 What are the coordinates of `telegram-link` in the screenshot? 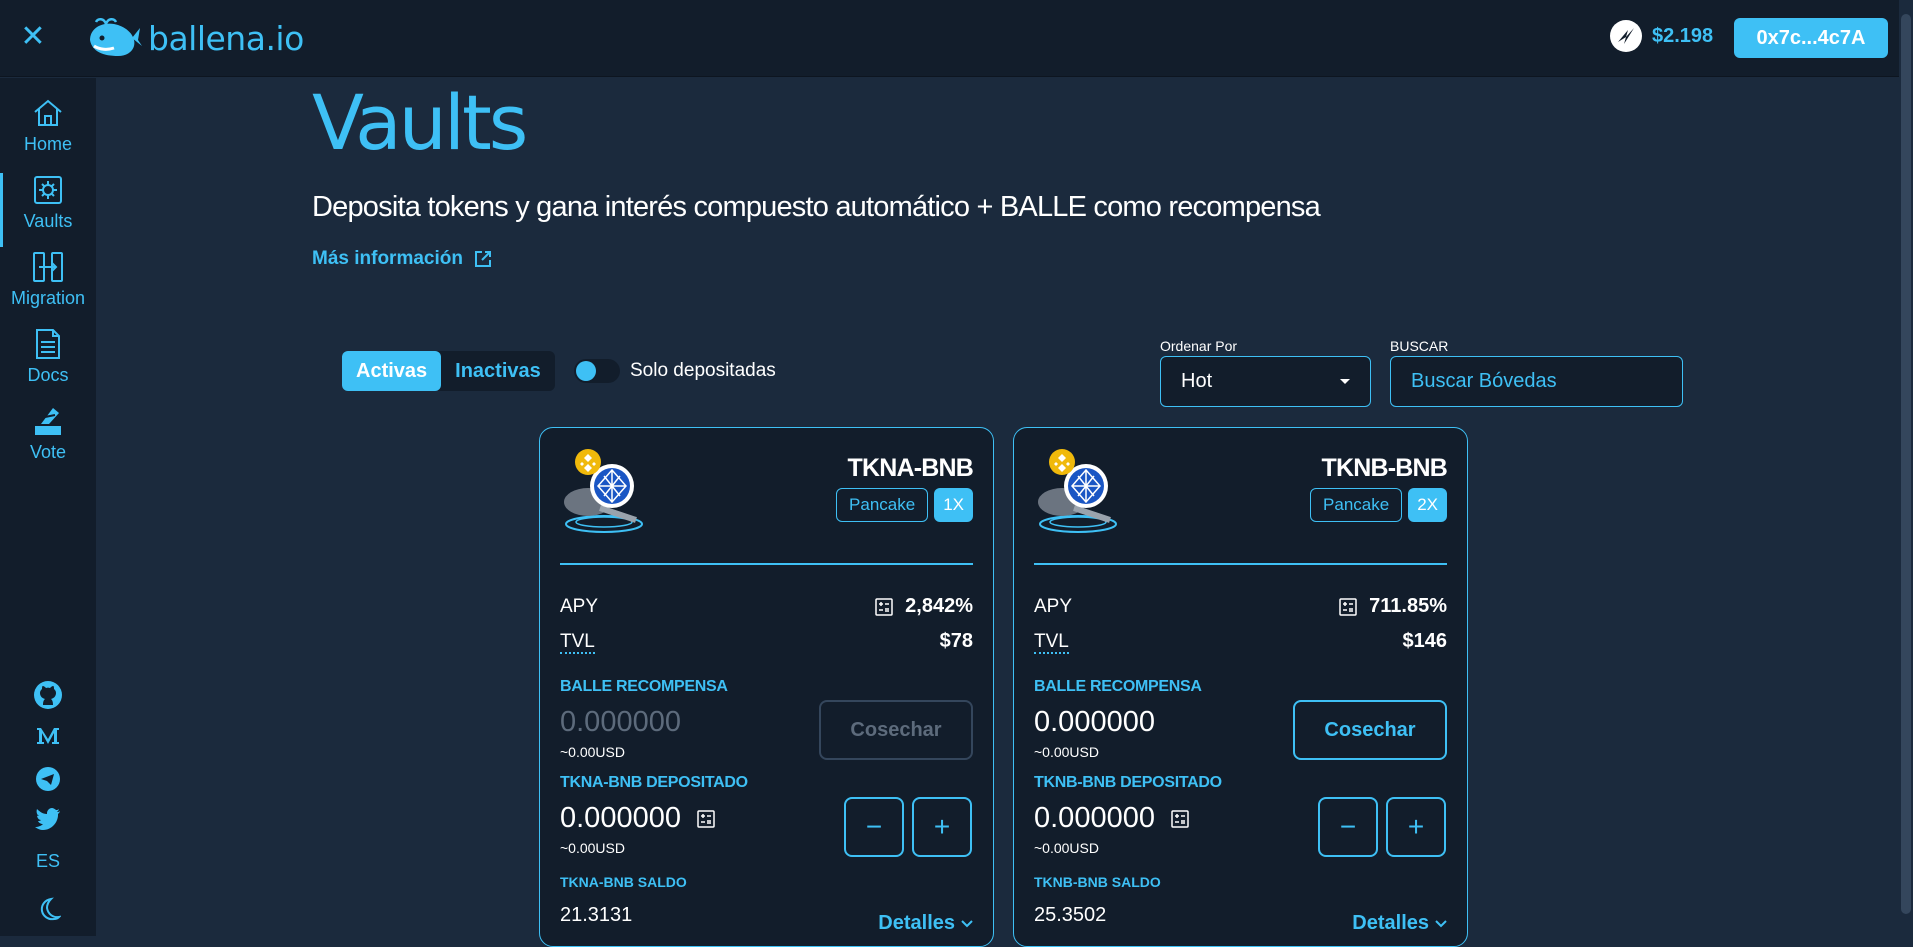 It's located at (48, 779).